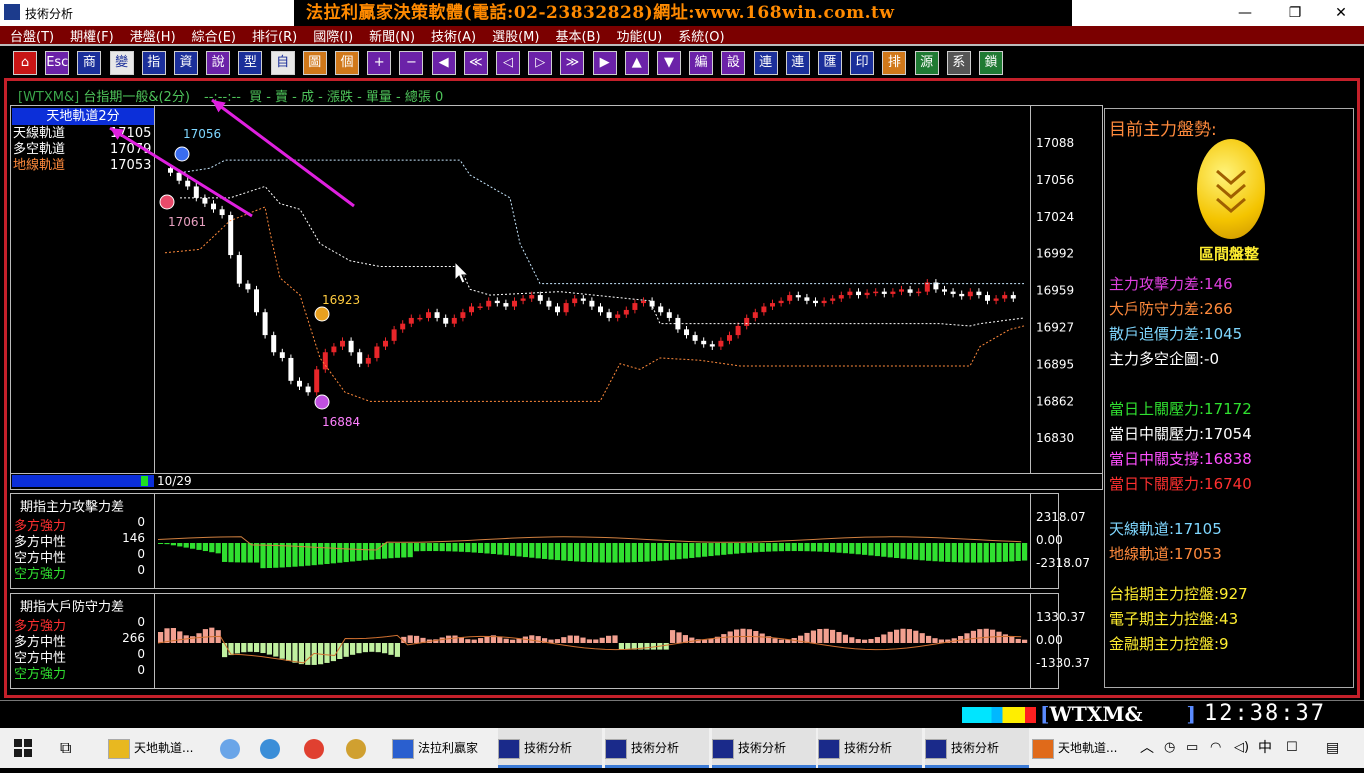  I want to click on trend-metric: 地線軌道:17053, so click(1165, 554).